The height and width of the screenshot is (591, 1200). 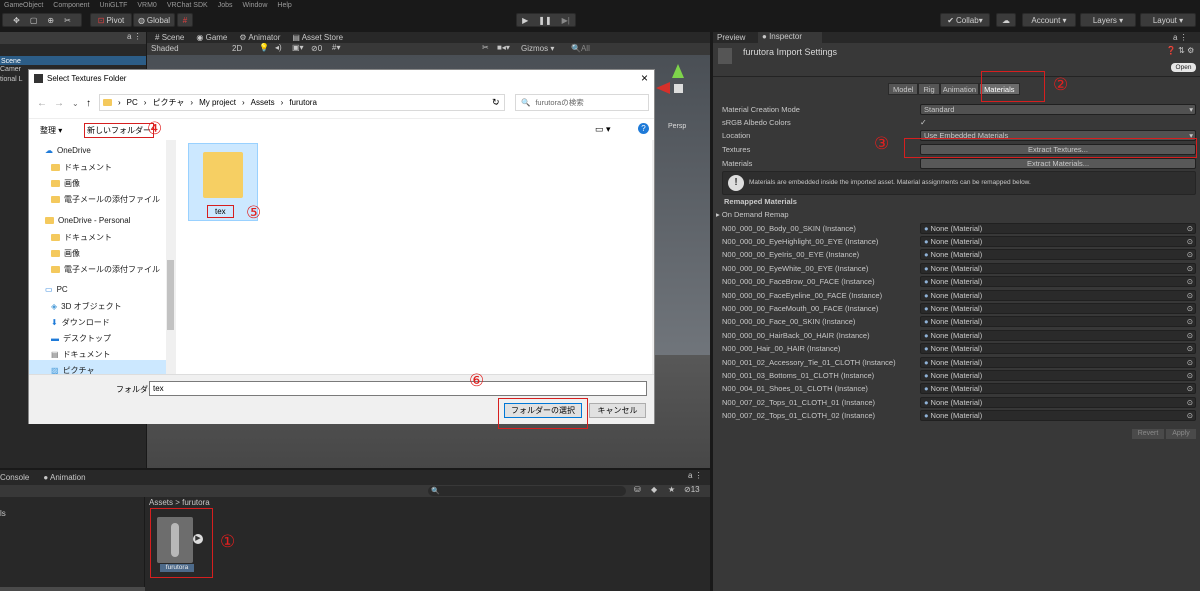 I want to click on menu-vrm0: VRM0, so click(x=146, y=5).